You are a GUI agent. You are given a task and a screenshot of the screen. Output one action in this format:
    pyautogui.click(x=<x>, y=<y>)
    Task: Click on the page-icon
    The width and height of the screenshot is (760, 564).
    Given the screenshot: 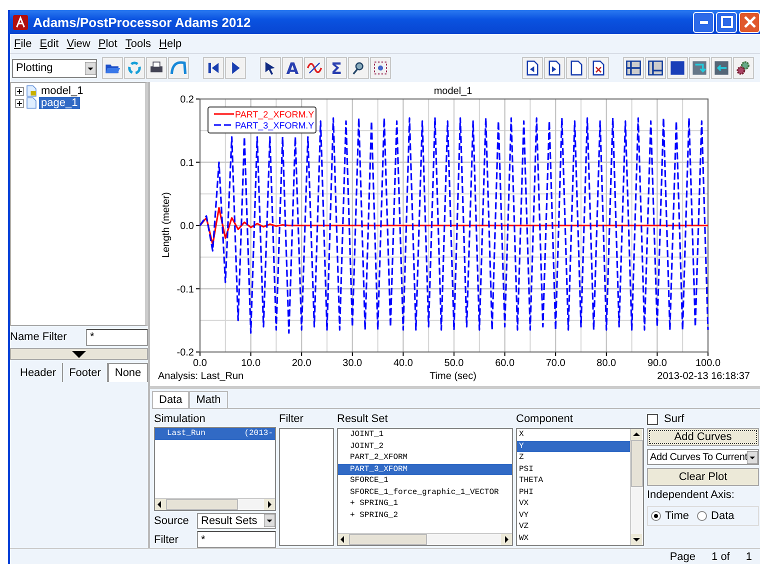 What is the action you would take?
    pyautogui.click(x=31, y=103)
    